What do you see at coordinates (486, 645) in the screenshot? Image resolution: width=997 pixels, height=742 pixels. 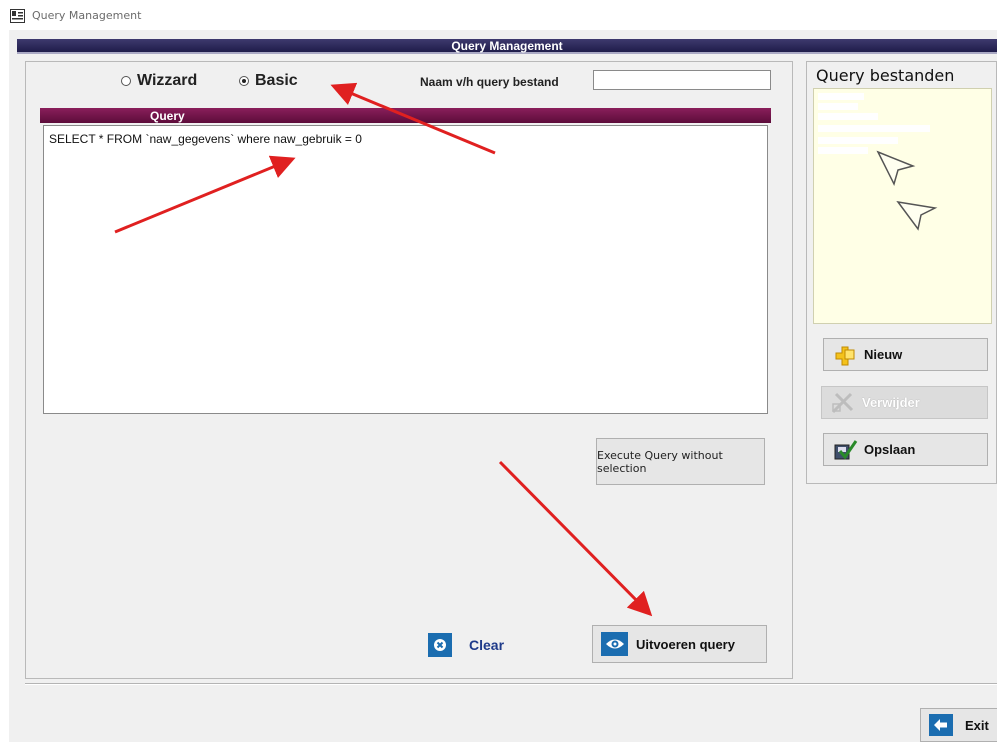 I see `clear-button: Clear` at bounding box center [486, 645].